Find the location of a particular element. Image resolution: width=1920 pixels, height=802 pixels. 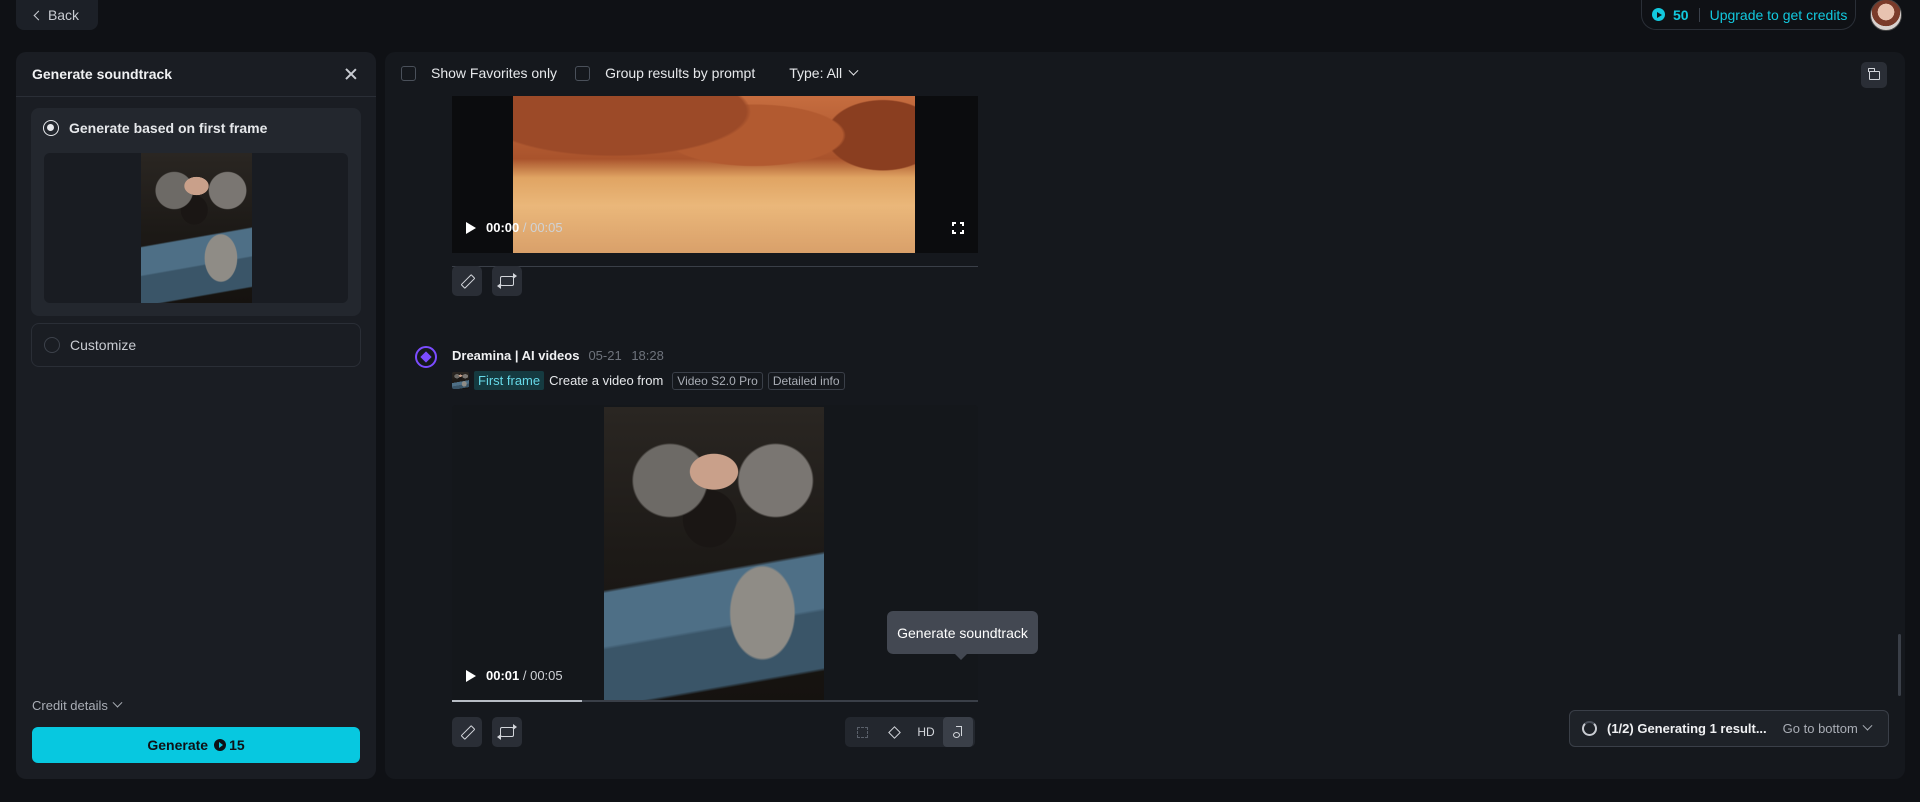

generate-label: Generate is located at coordinates (178, 745).